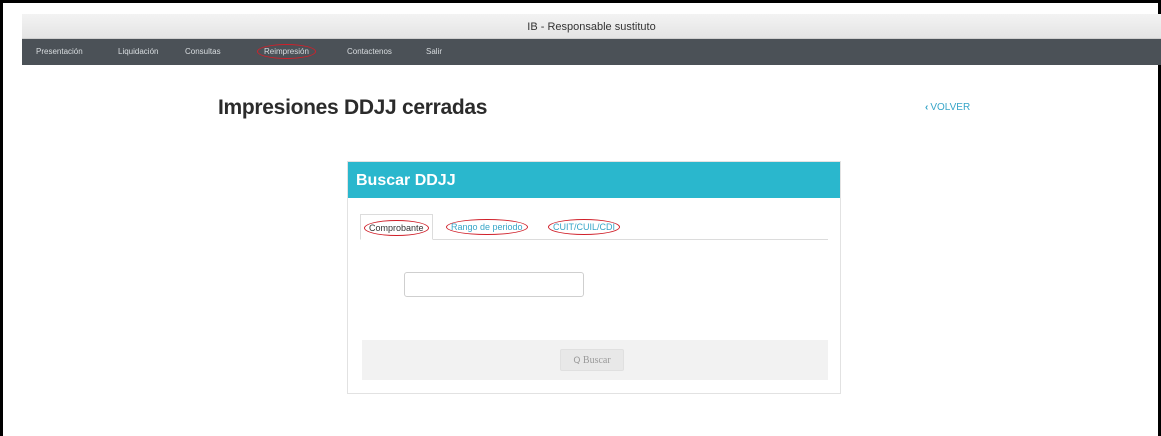  I want to click on search-button: Q Buscar, so click(592, 360).